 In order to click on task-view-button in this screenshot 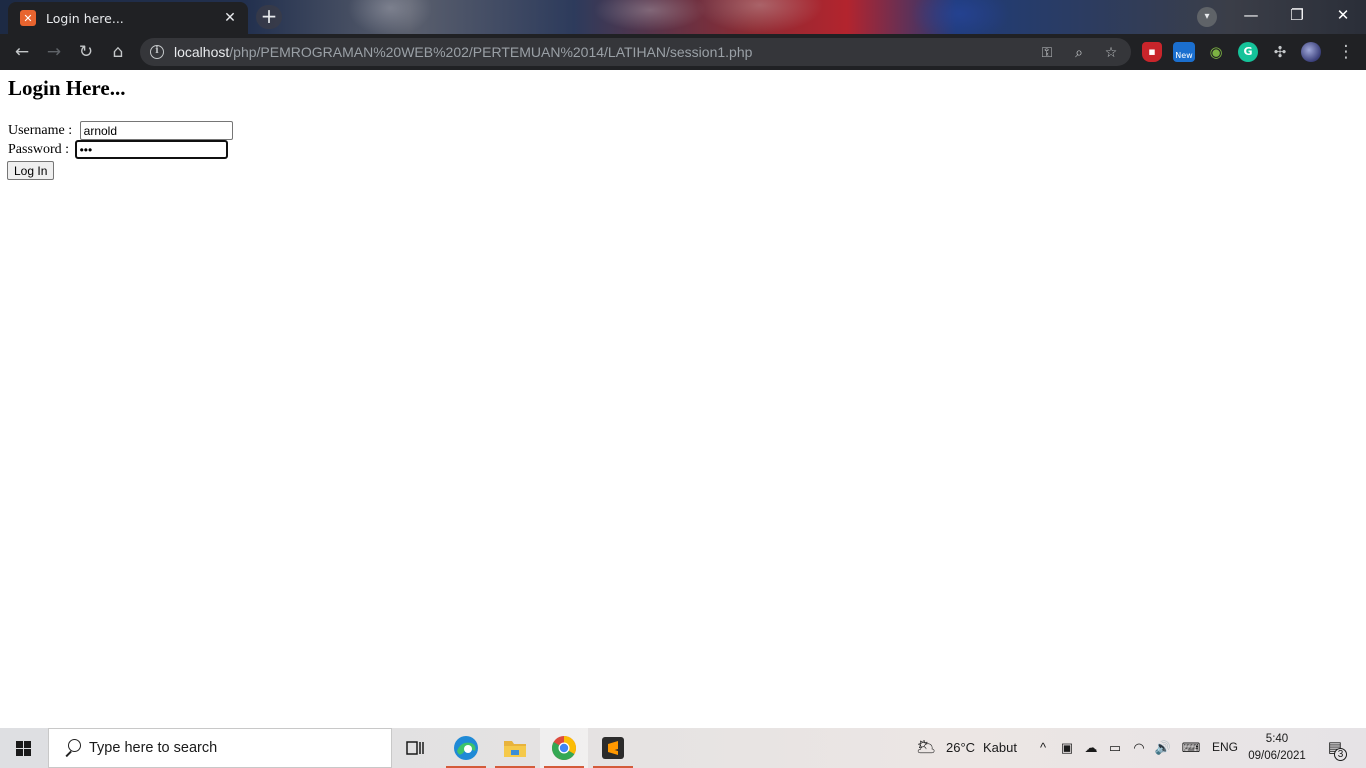, I will do `click(416, 748)`.